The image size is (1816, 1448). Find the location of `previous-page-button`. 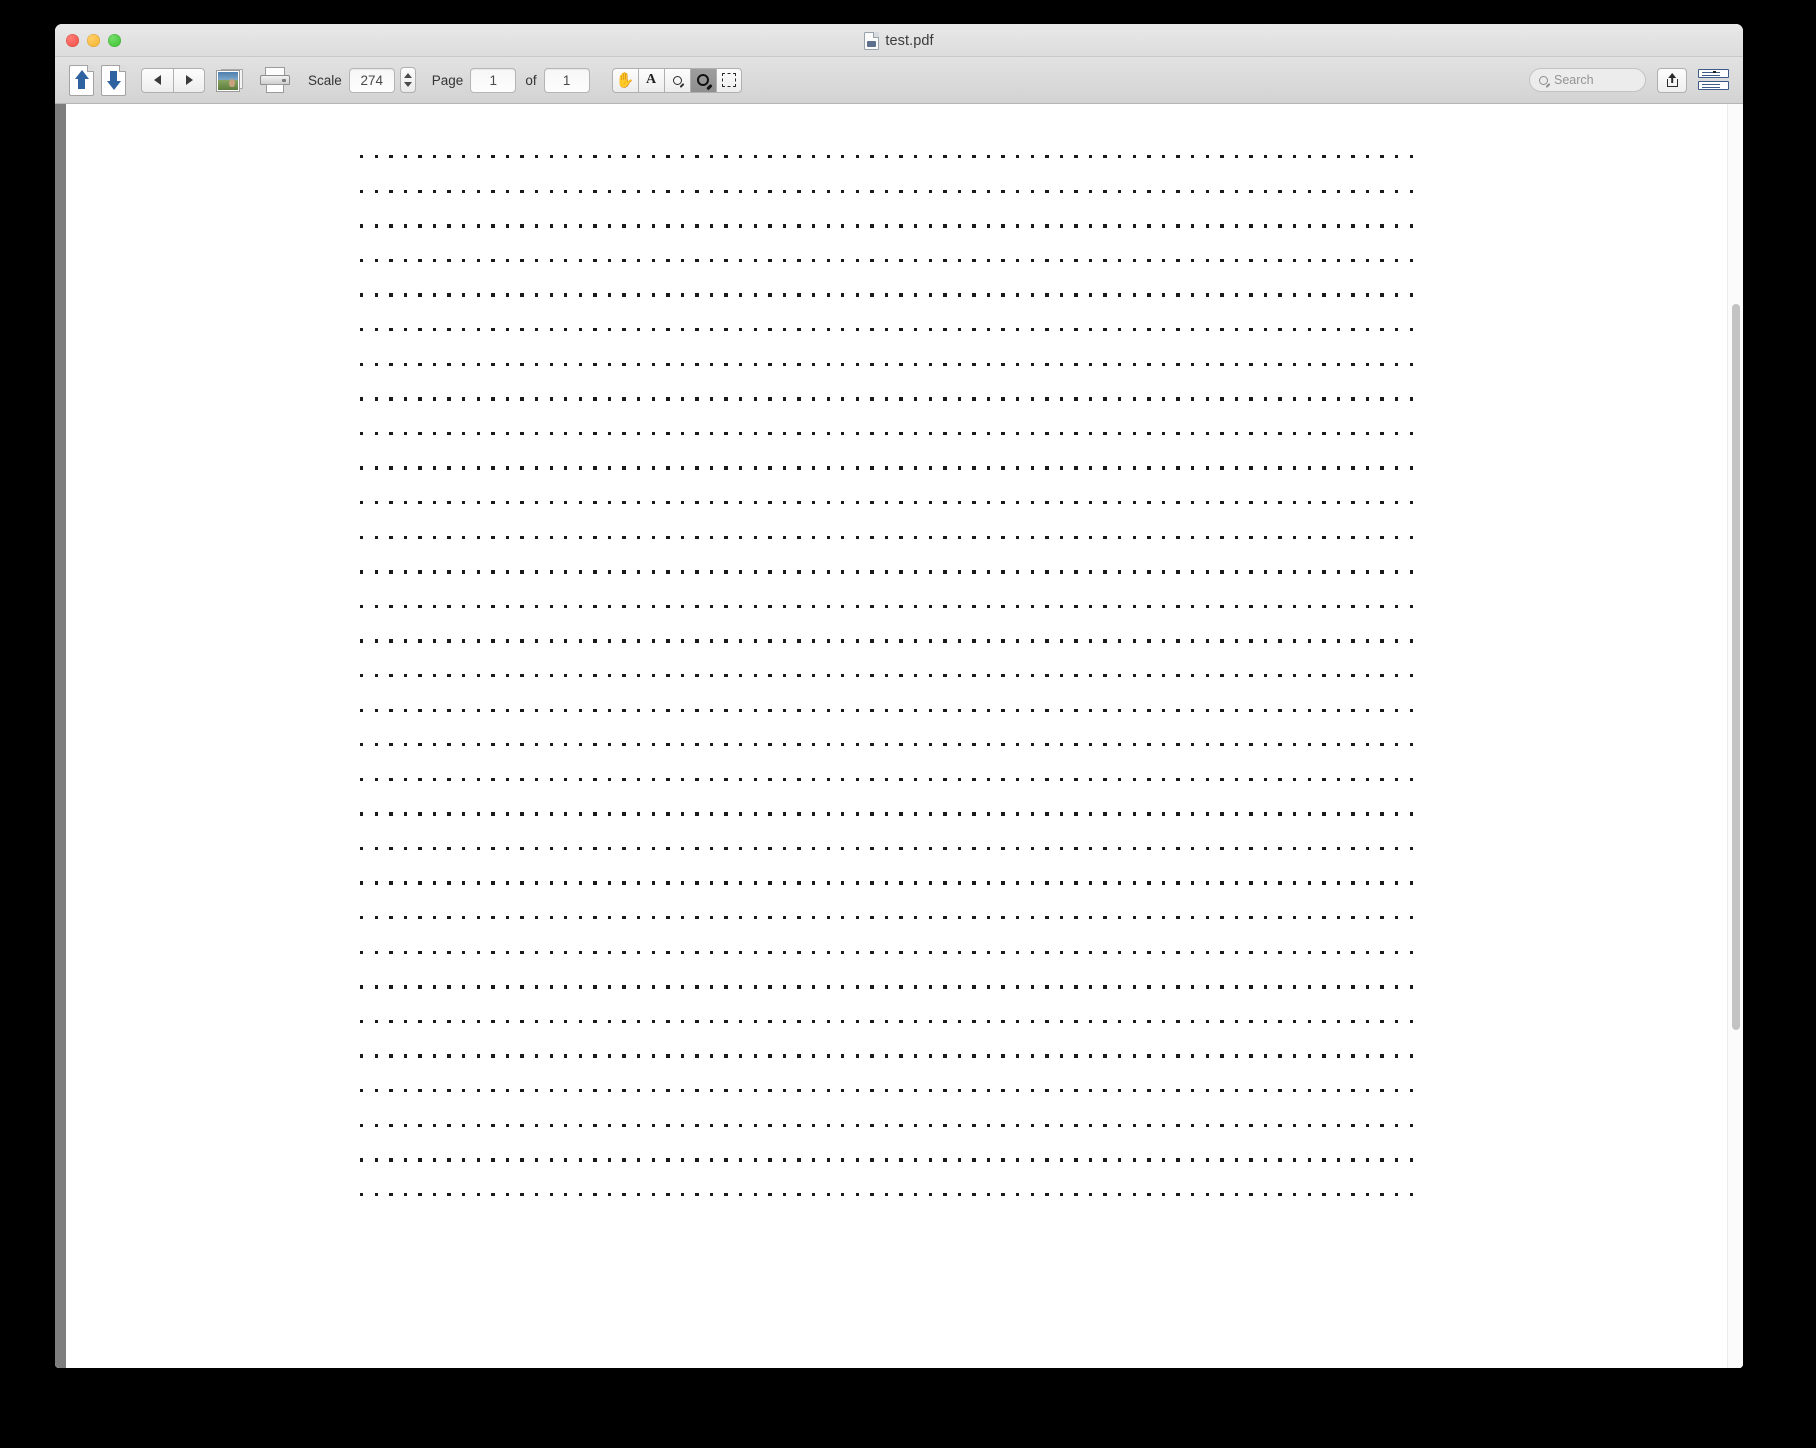

previous-page-button is located at coordinates (157, 80).